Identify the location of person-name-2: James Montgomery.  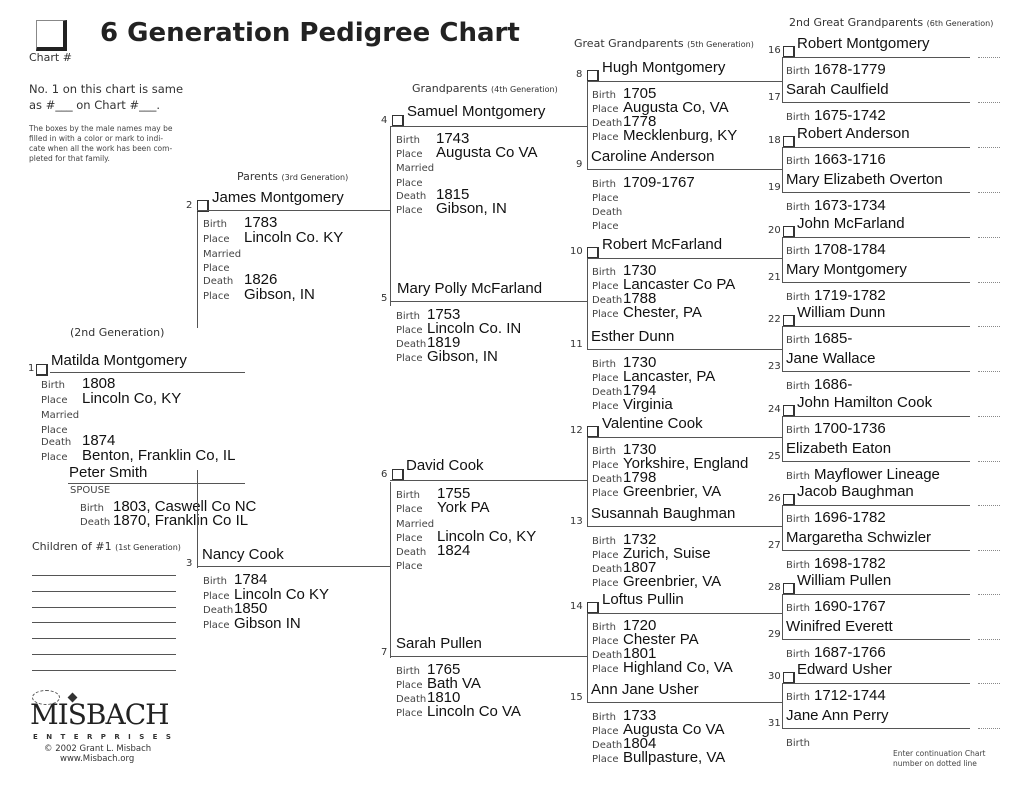
(278, 197).